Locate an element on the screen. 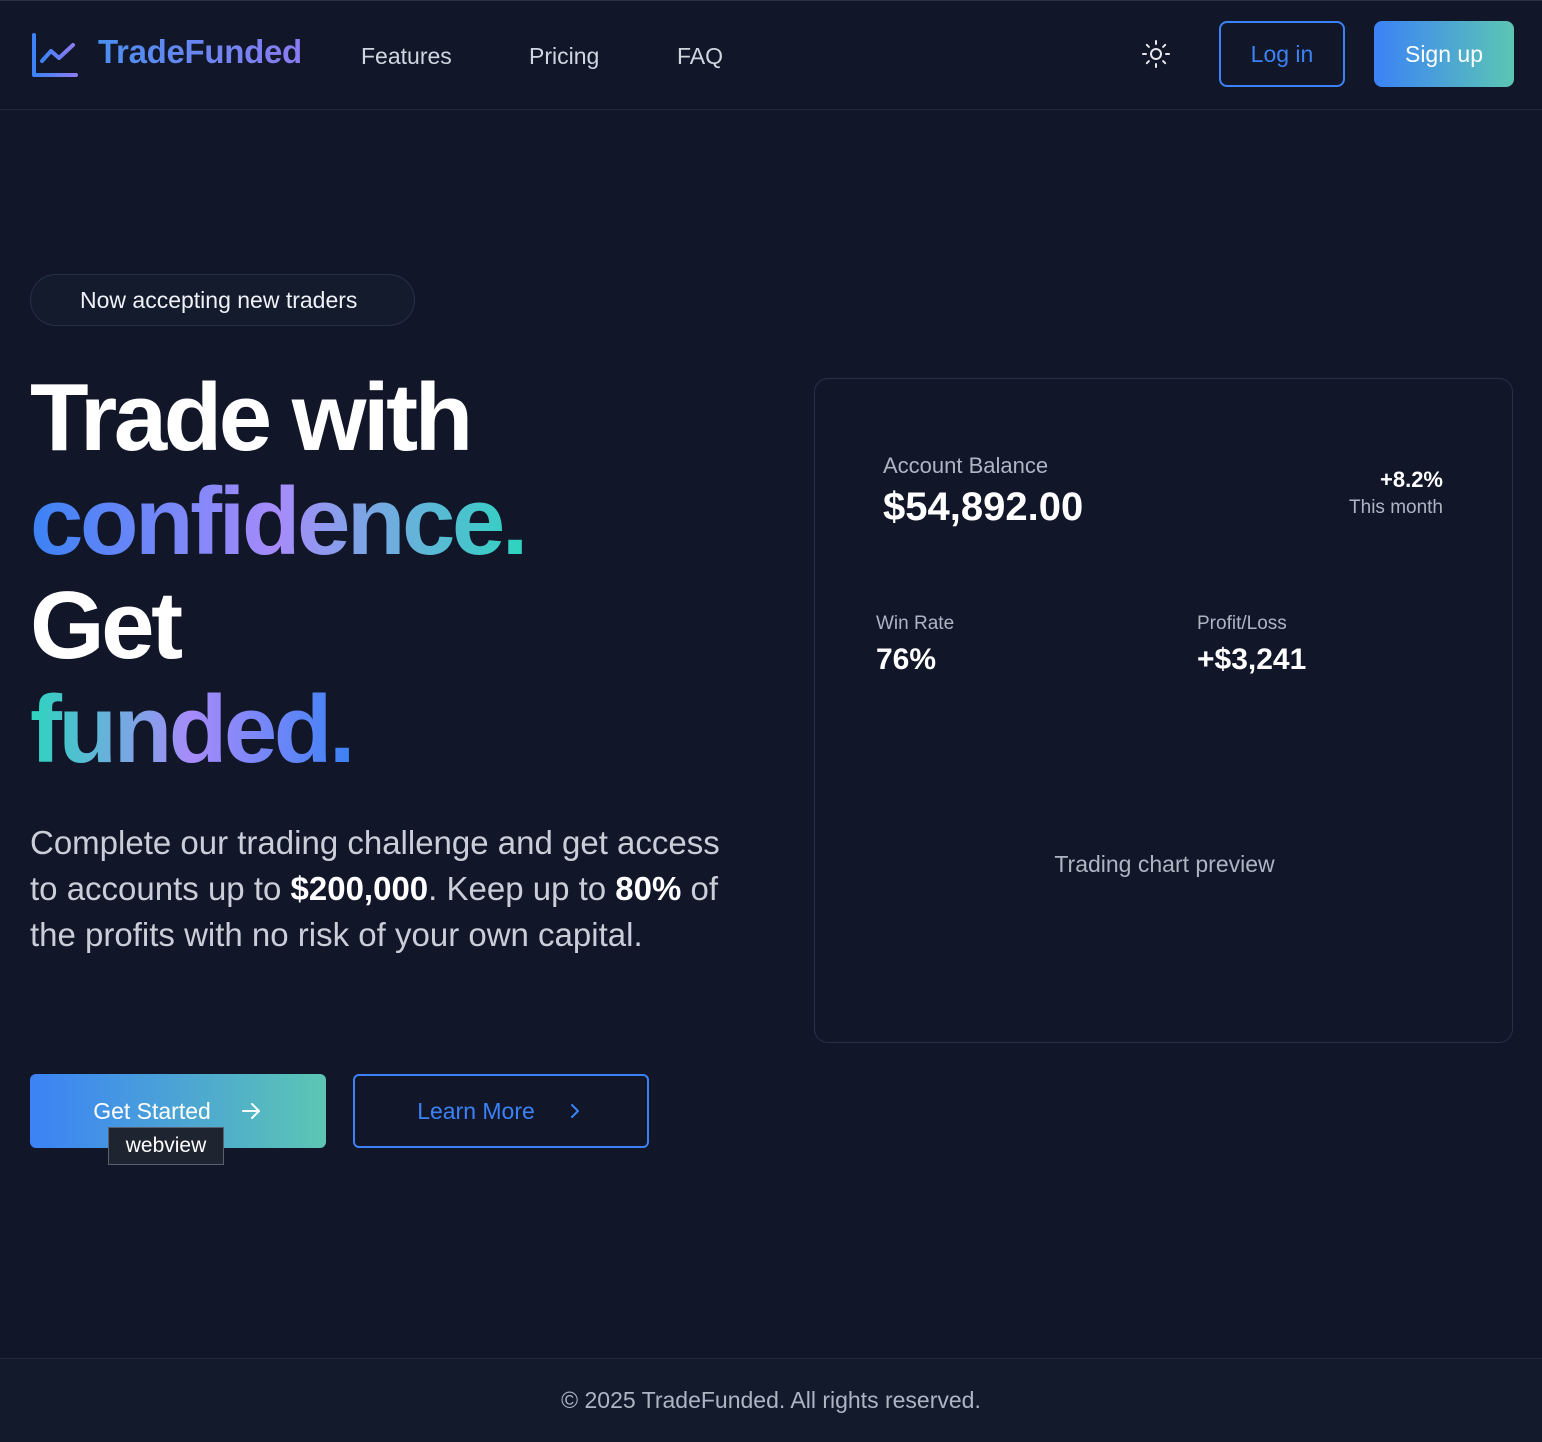  profit-loss-value: +$3,241 is located at coordinates (1252, 659).